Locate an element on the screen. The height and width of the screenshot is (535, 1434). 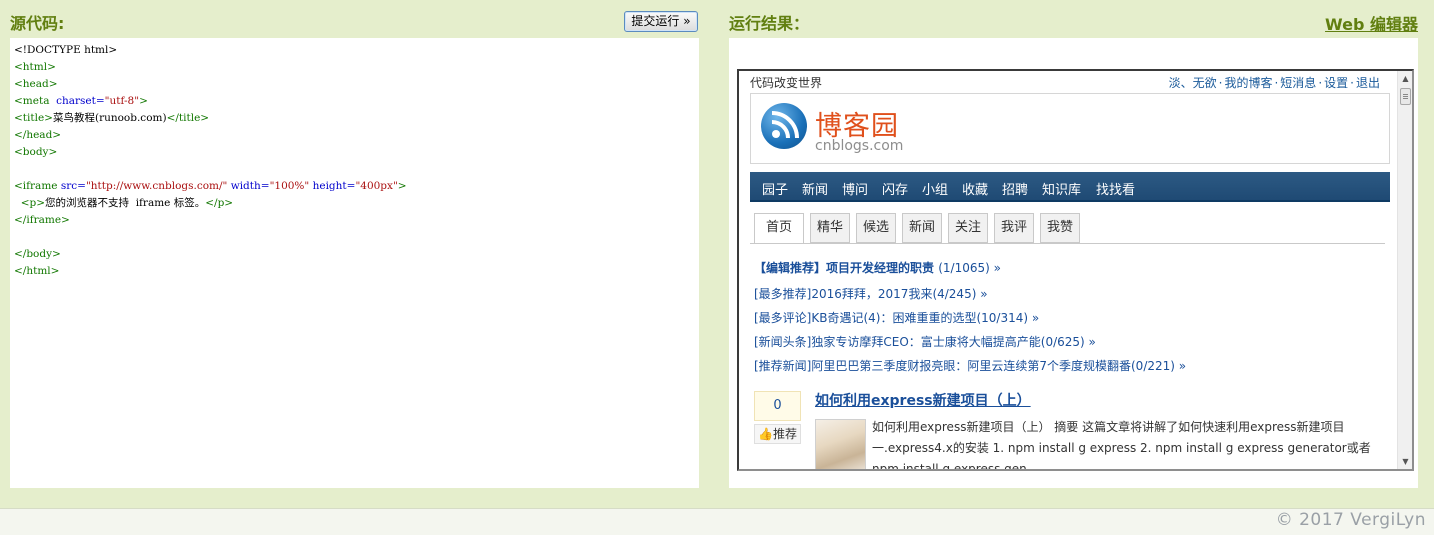
tab-candidates: 候选 is located at coordinates (876, 228).